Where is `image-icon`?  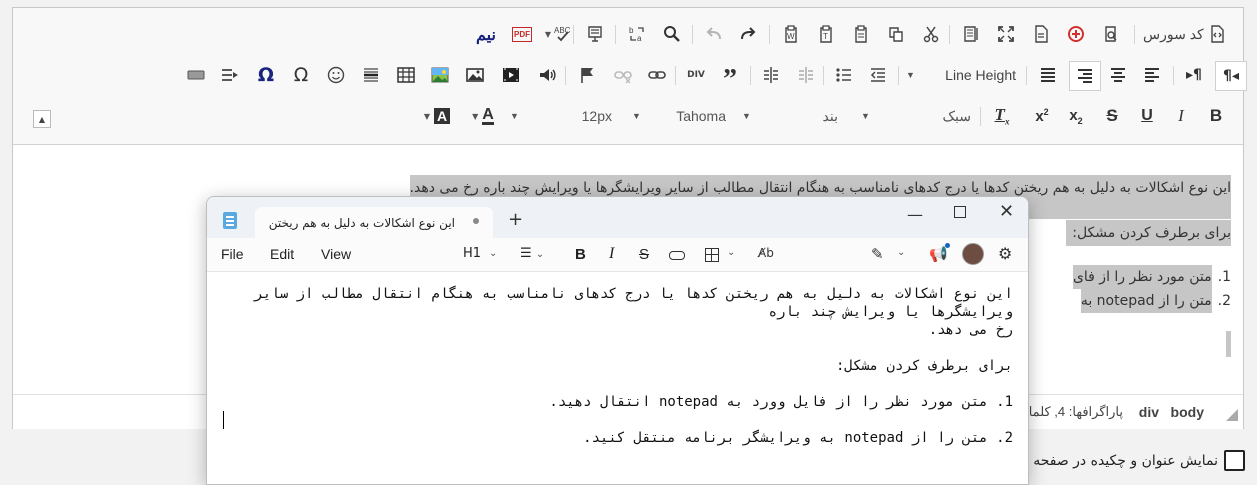
image-icon is located at coordinates (475, 75).